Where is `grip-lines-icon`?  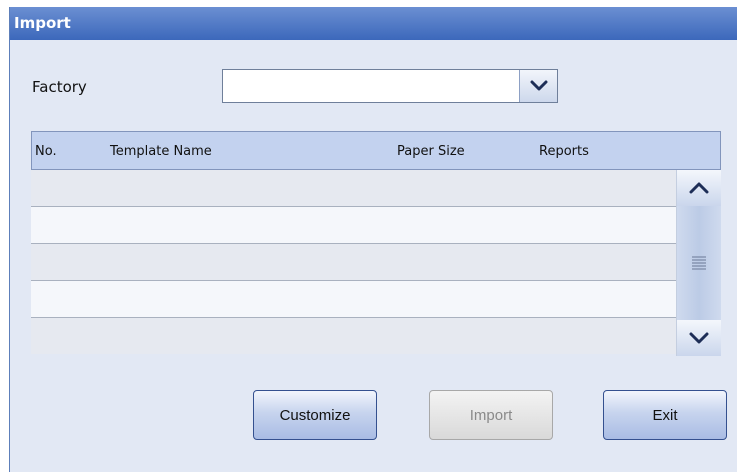 grip-lines-icon is located at coordinates (699, 263).